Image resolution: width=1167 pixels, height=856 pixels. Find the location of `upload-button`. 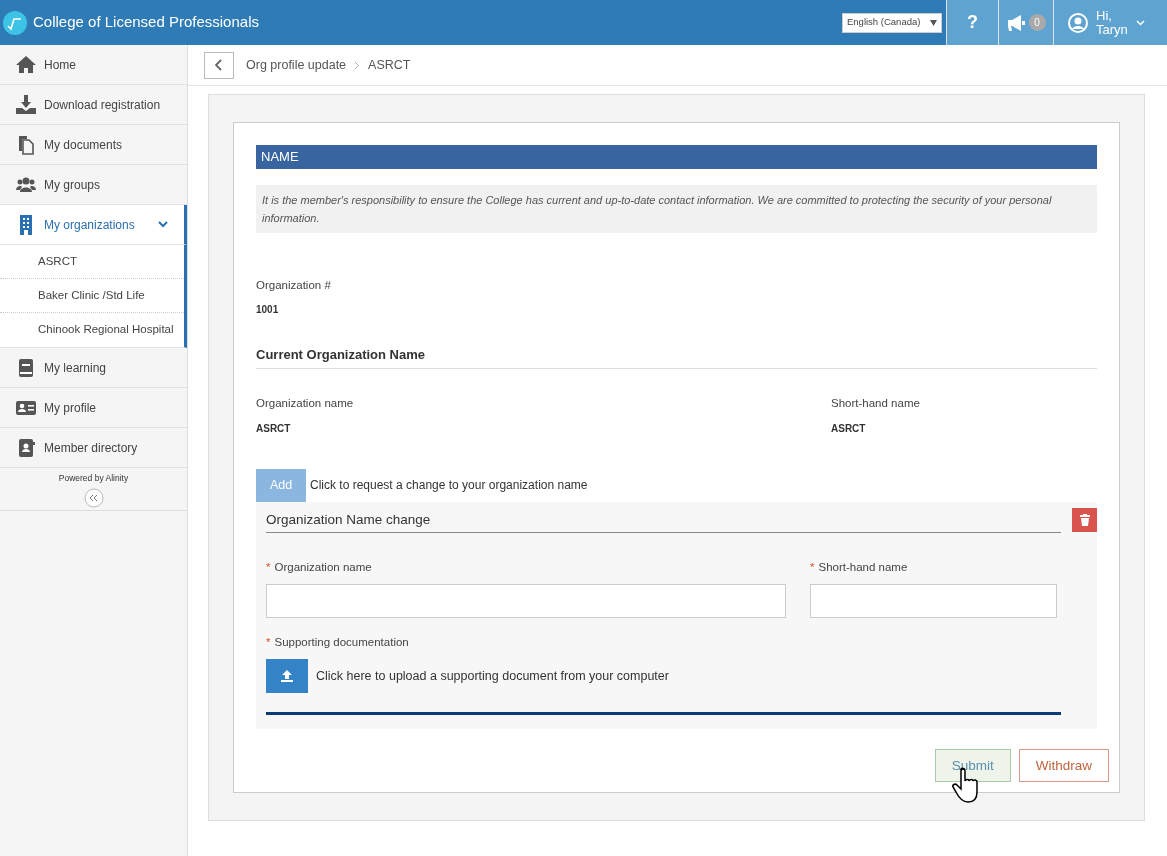

upload-button is located at coordinates (287, 676).